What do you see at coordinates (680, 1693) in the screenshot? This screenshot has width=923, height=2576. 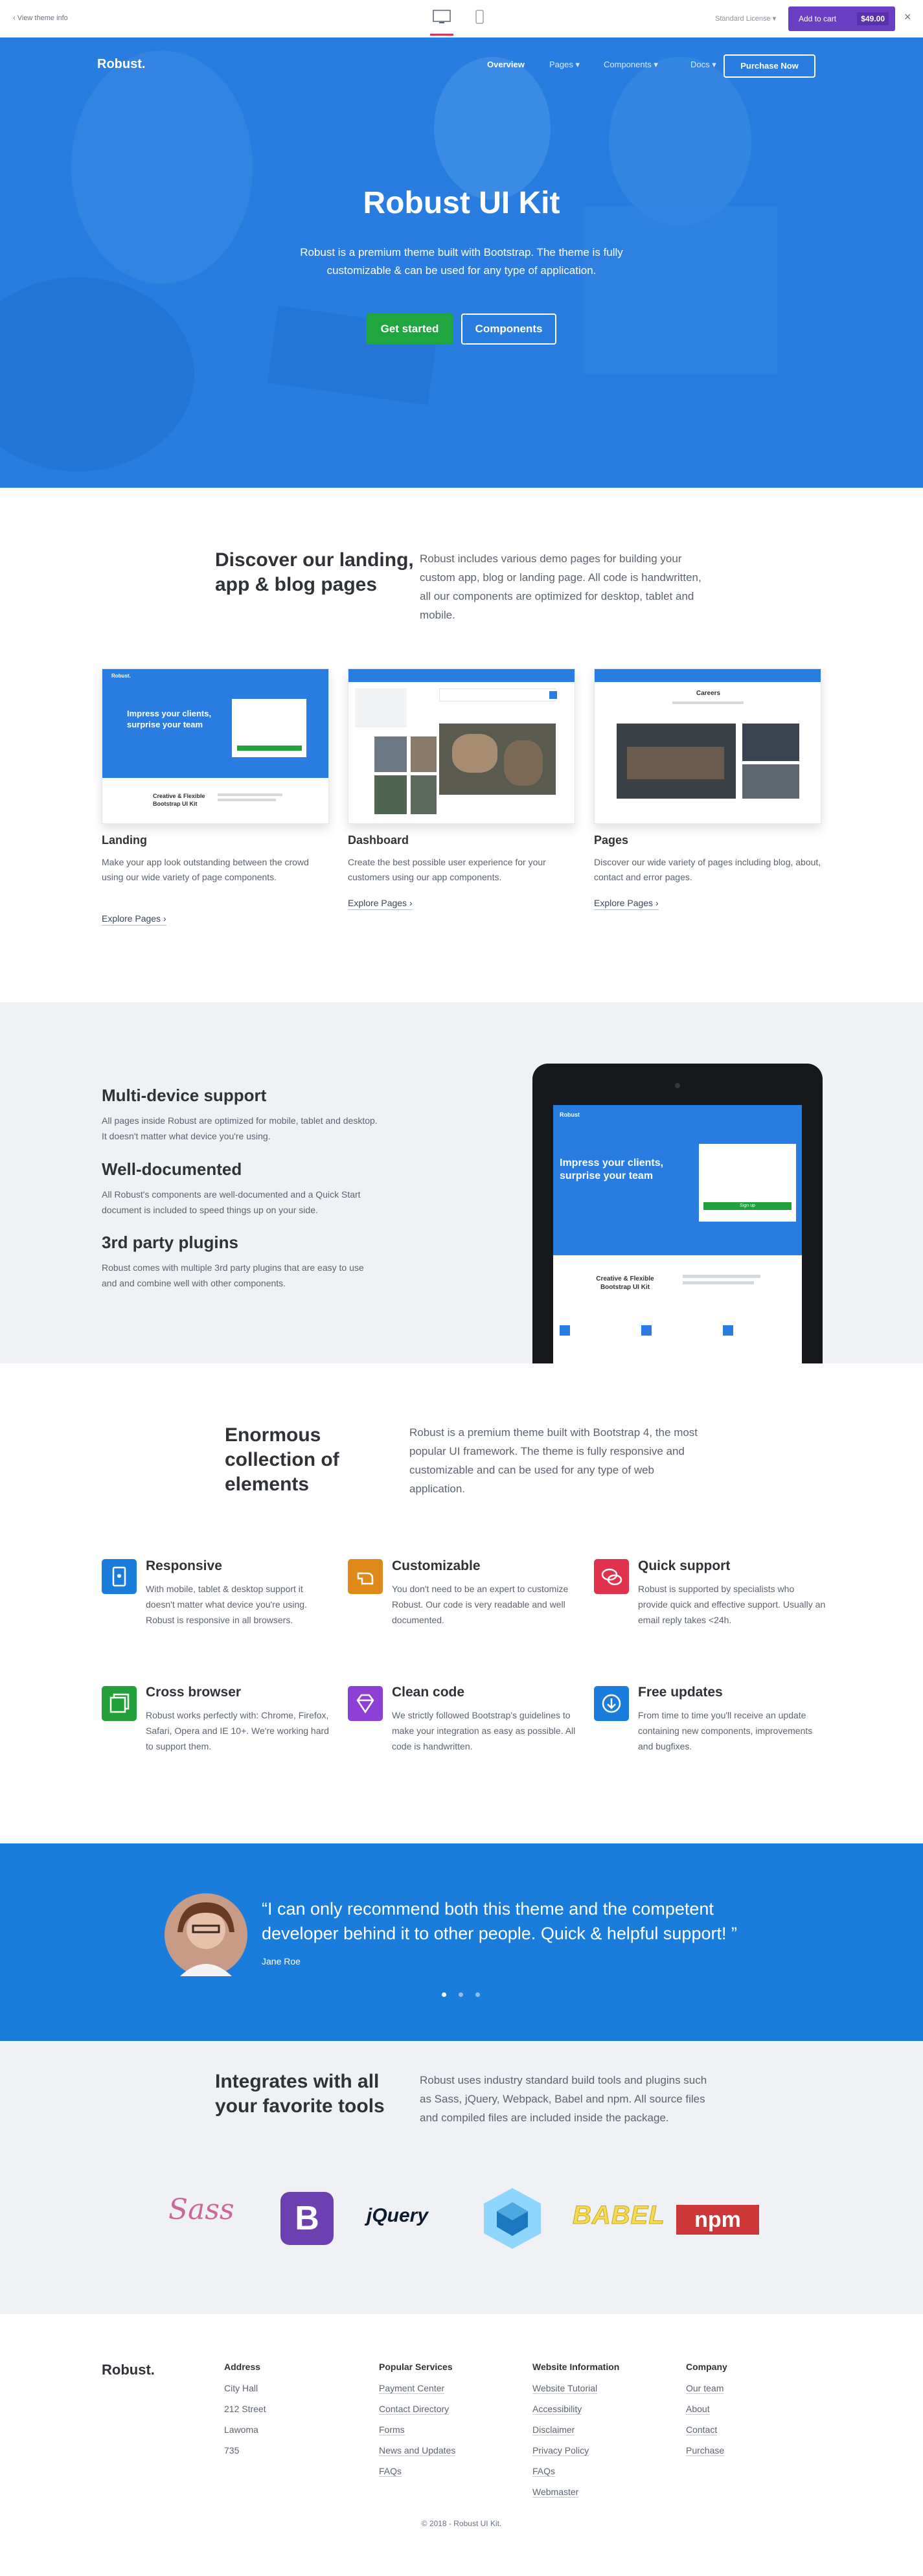 I see `element-updates-title: Free updates` at bounding box center [680, 1693].